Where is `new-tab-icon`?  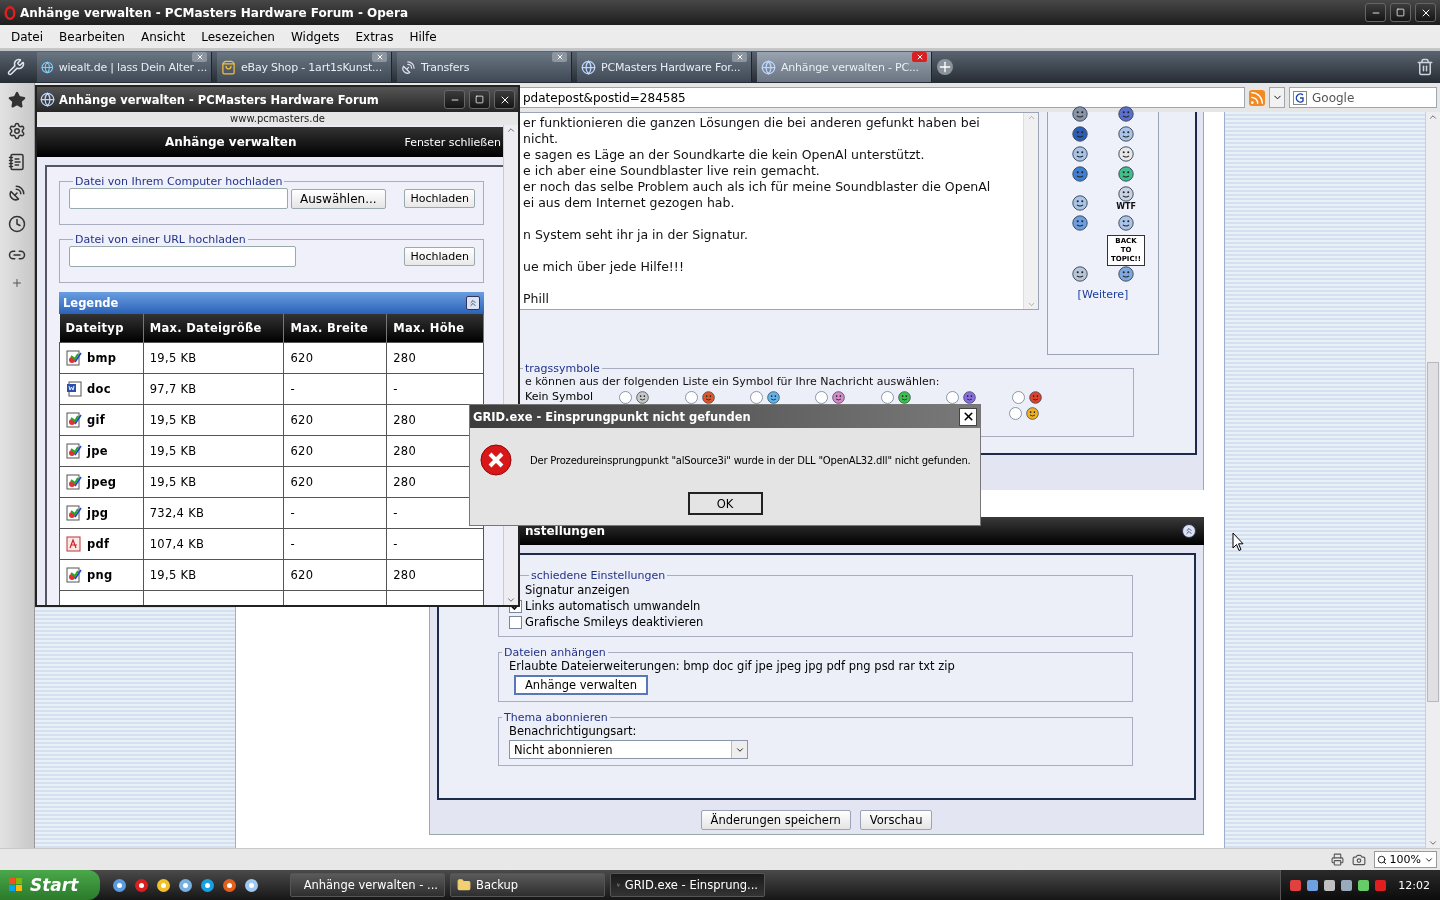
new-tab-icon is located at coordinates (945, 67).